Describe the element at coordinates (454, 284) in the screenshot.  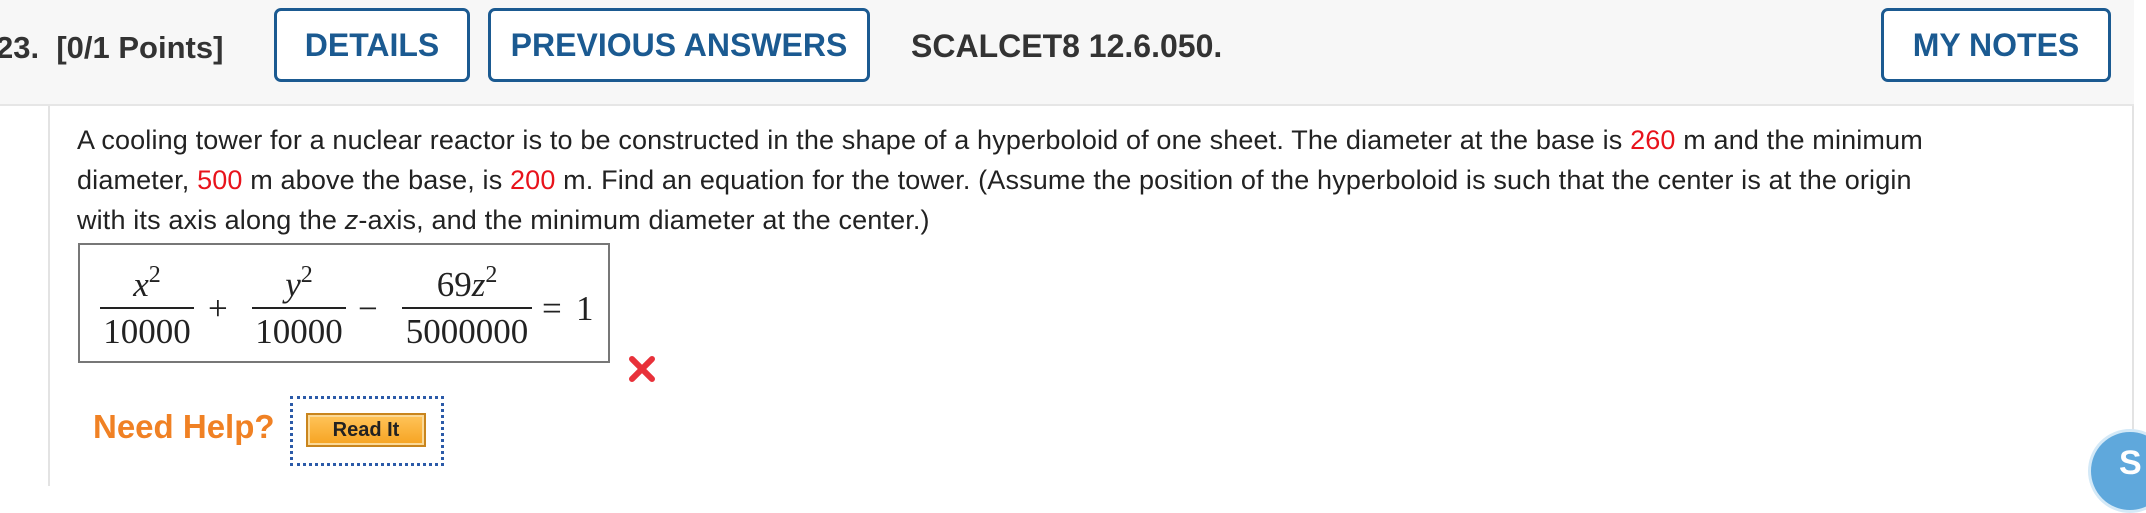
I see `coefficient: 69` at that location.